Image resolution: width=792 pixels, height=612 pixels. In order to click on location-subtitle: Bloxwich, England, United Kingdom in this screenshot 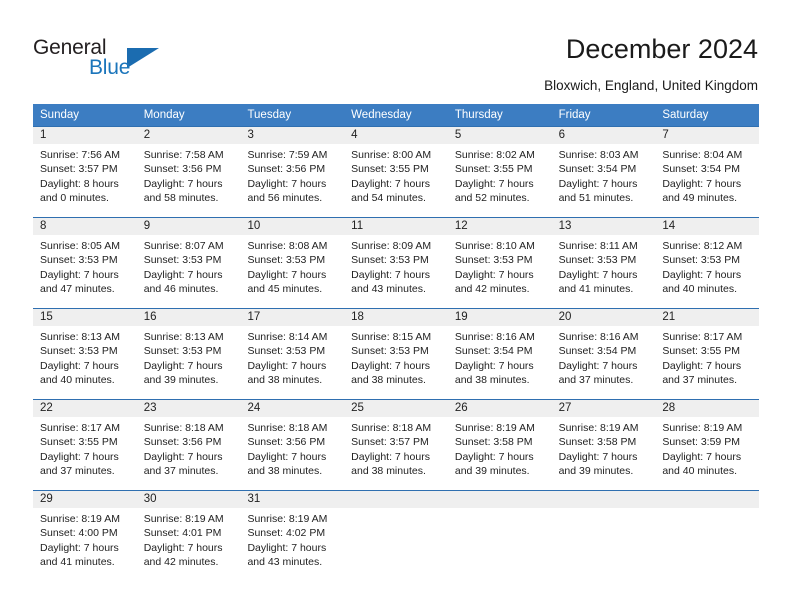, I will do `click(651, 85)`.